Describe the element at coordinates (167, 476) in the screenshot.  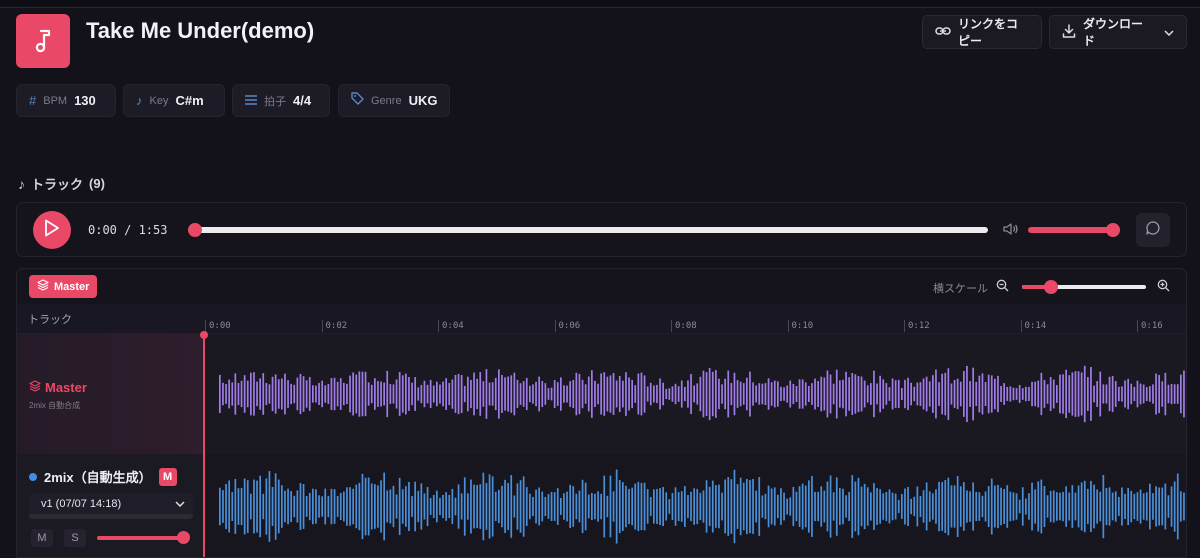
I see `master-source-badge: M` at that location.